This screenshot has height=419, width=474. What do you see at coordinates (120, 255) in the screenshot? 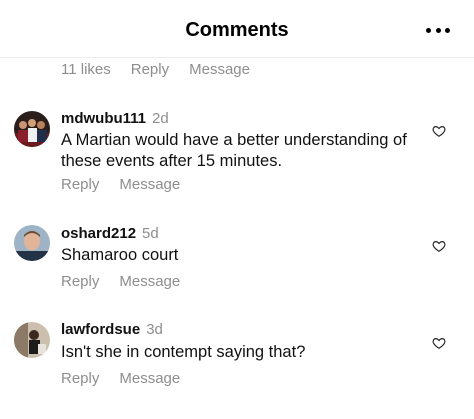
I see `comment-text: Shamaroo court` at bounding box center [120, 255].